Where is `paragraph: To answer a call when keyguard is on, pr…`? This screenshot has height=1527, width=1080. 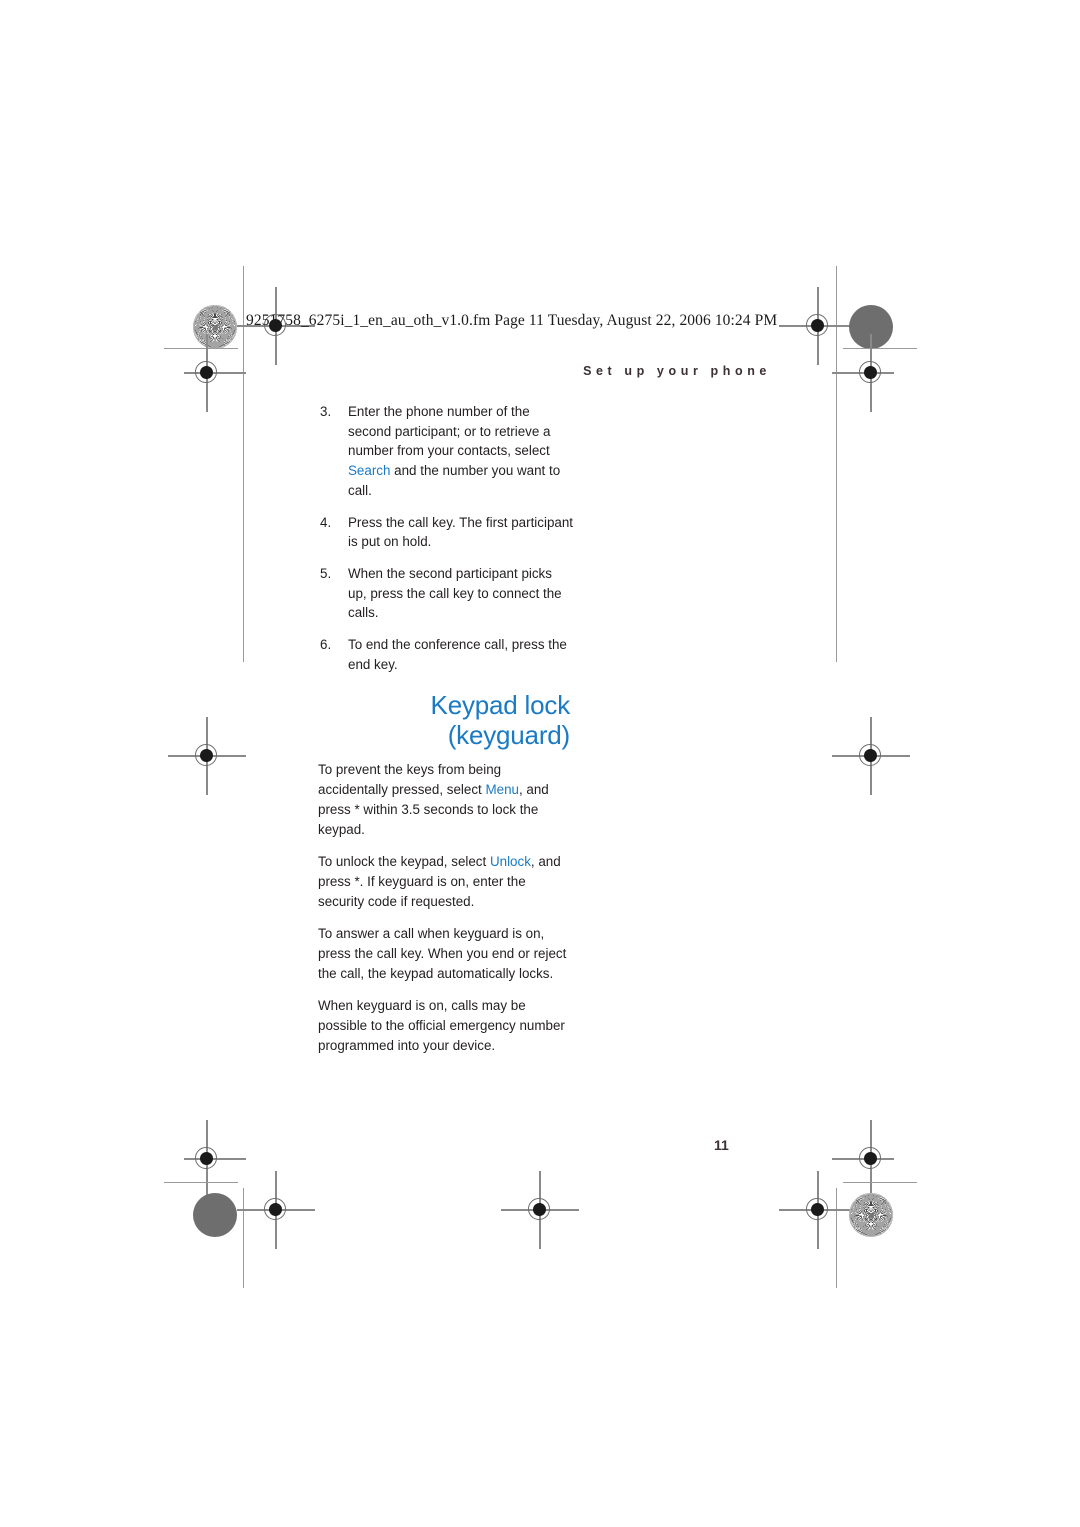
paragraph: To answer a call when keyguard is on, pr… is located at coordinates (446, 953).